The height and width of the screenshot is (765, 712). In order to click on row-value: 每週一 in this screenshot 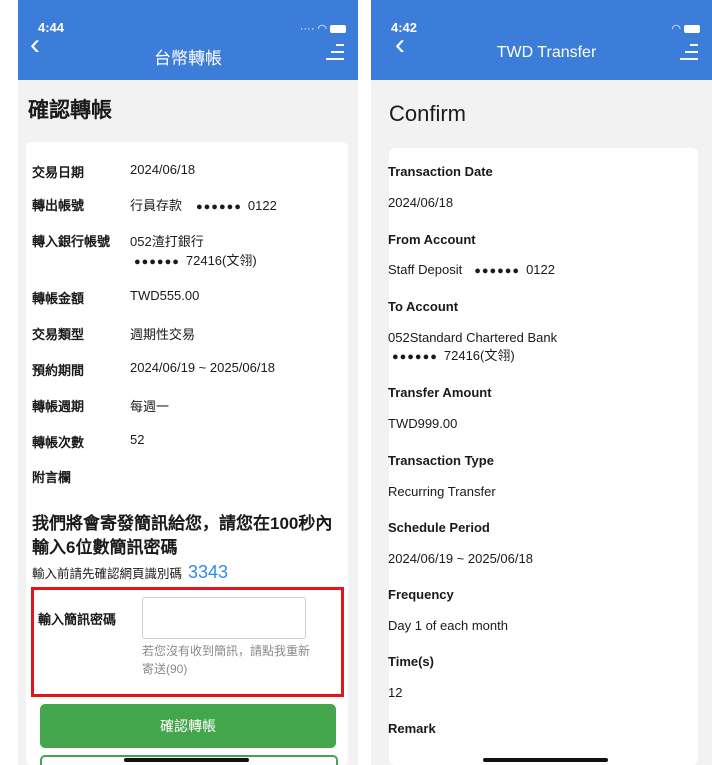, I will do `click(150, 406)`.